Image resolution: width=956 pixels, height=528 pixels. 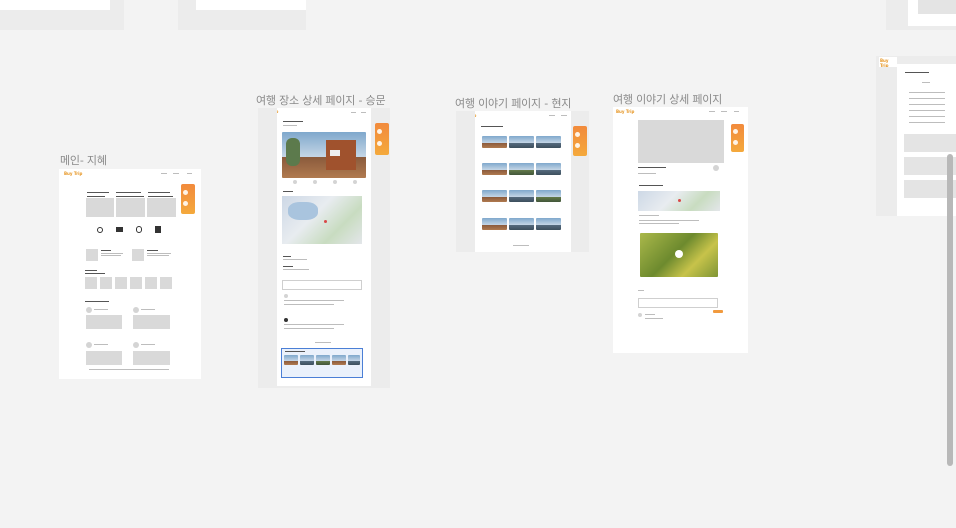 I want to click on comment-input, so click(x=678, y=303).